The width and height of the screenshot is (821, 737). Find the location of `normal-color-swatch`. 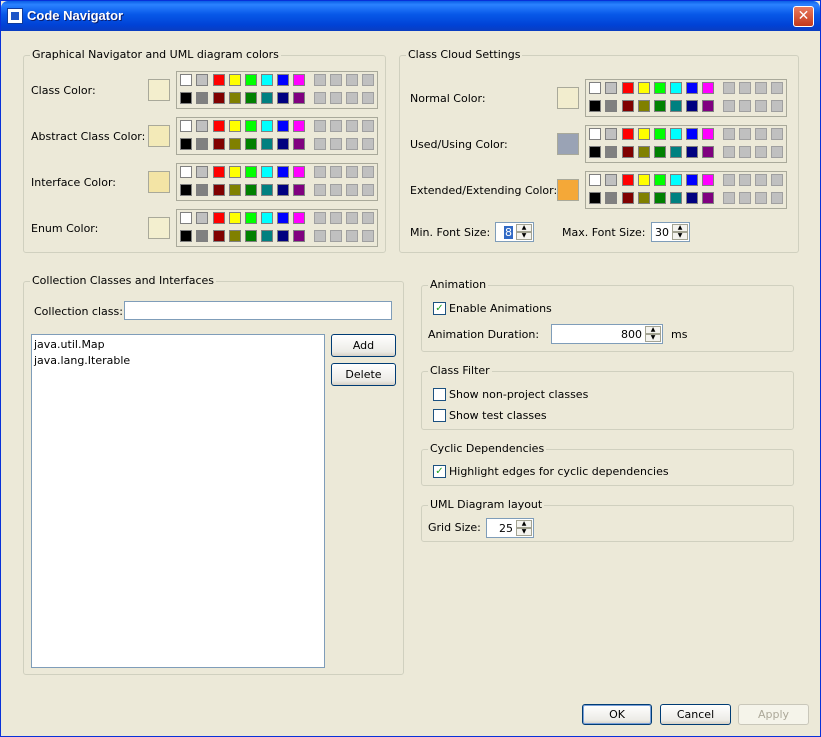

normal-color-swatch is located at coordinates (568, 98).